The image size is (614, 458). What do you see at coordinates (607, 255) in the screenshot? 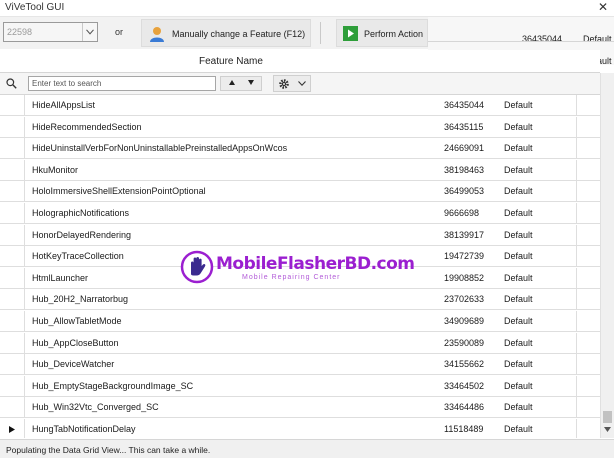
I see `vertical-scrollbar` at bounding box center [607, 255].